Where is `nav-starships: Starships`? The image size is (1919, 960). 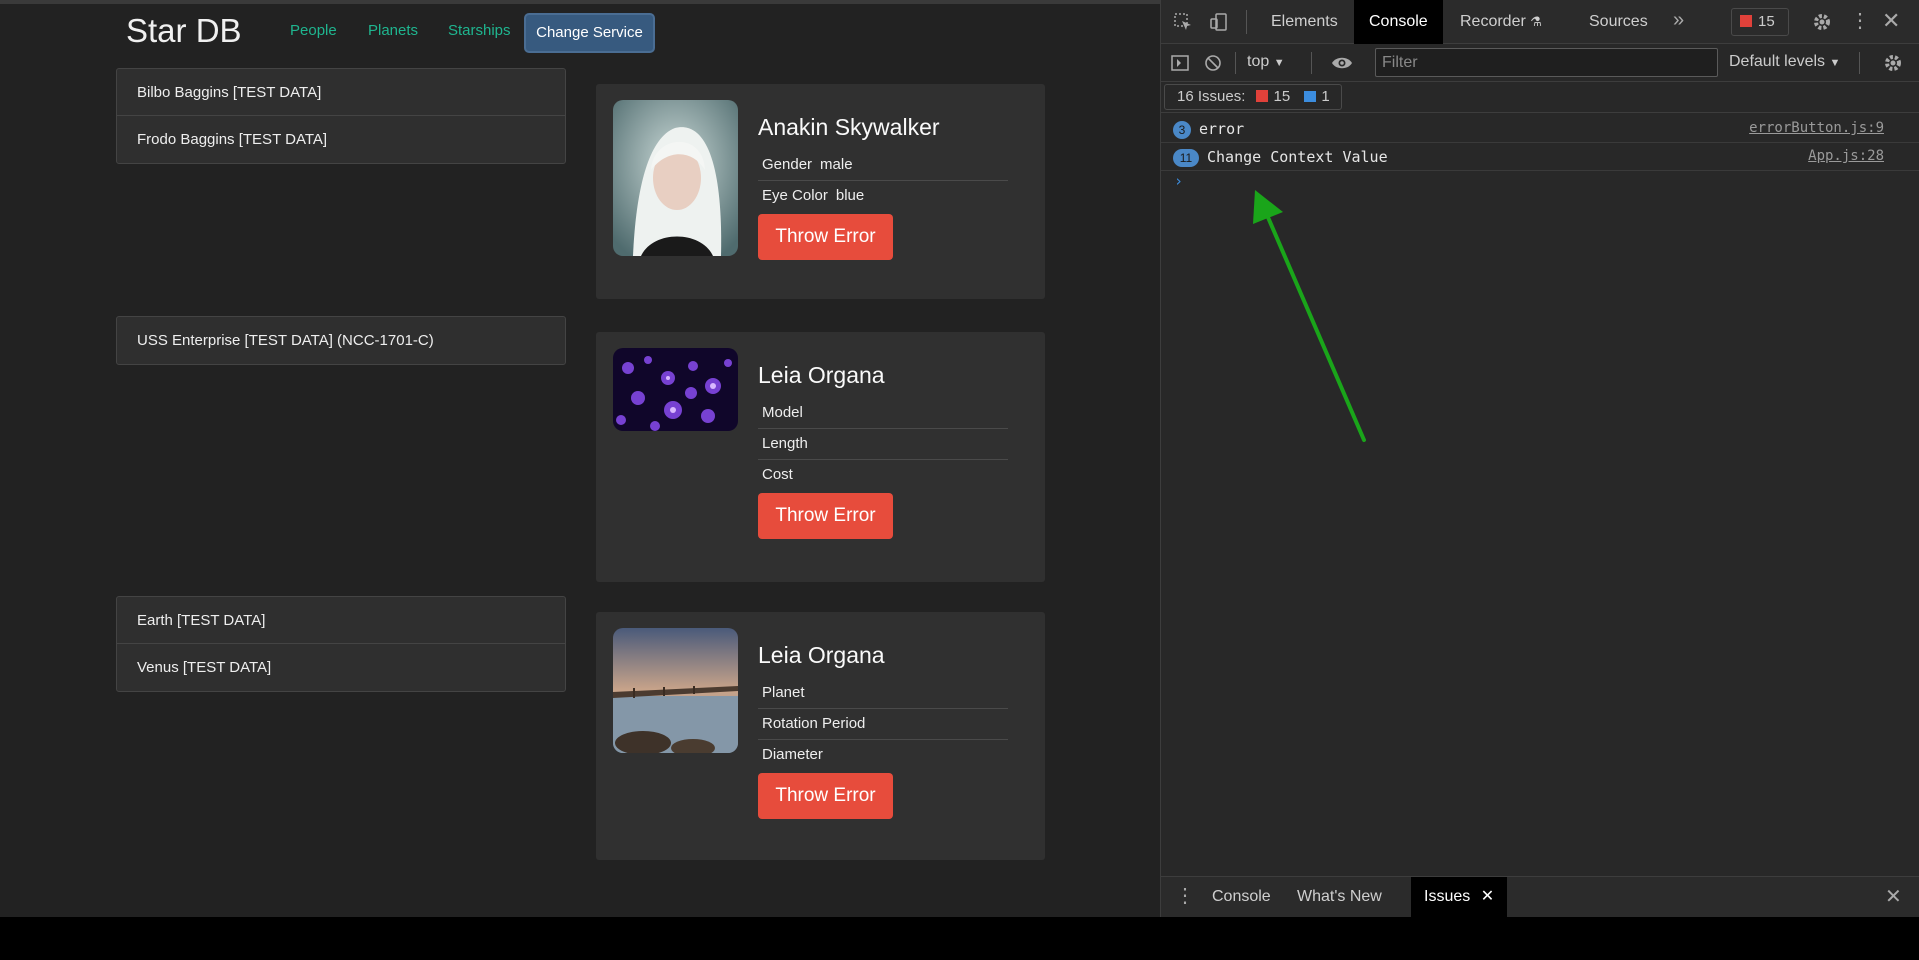 nav-starships: Starships is located at coordinates (479, 30).